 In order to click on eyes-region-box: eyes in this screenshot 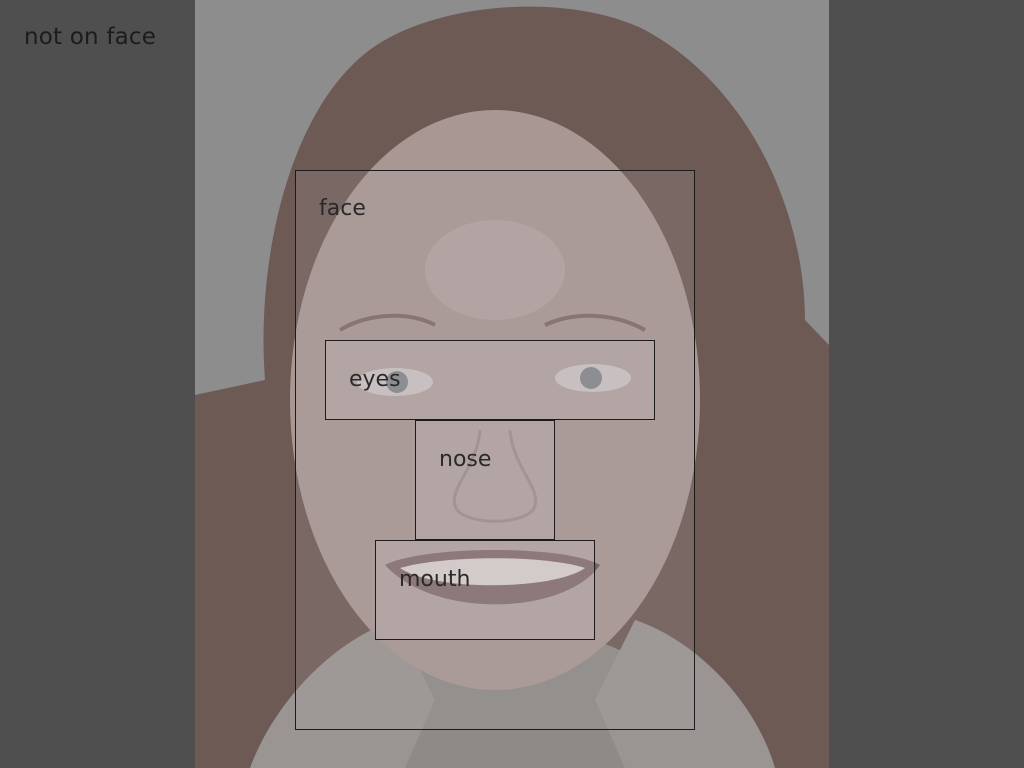, I will do `click(490, 380)`.